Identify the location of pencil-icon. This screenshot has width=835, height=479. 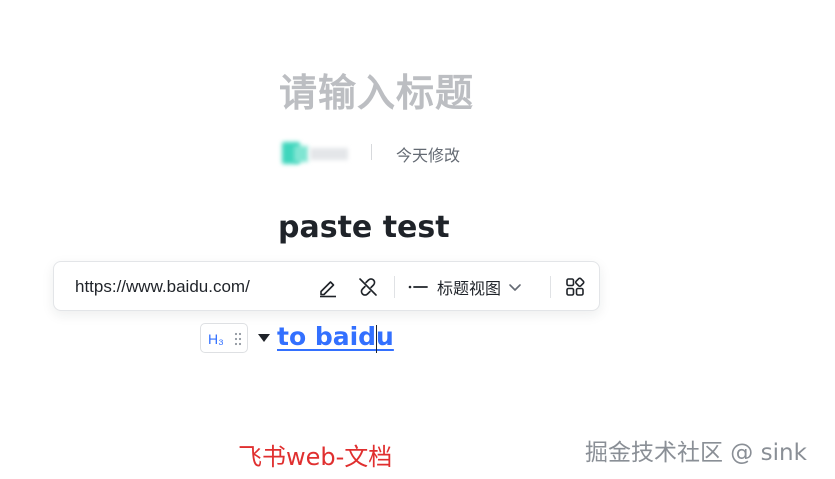
(328, 289).